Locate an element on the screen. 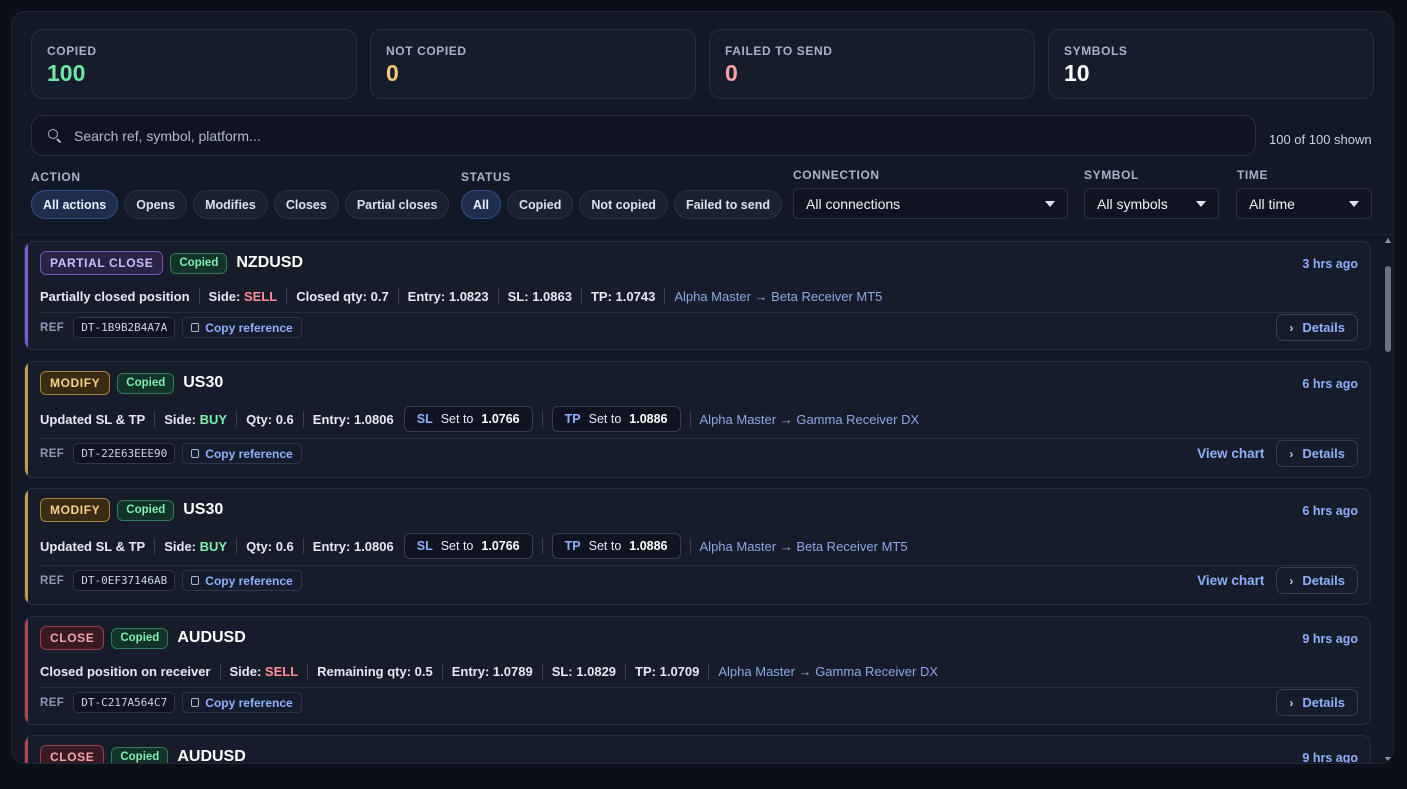 This screenshot has width=1407, height=789. stat-label: SYMBOLS is located at coordinates (1096, 51).